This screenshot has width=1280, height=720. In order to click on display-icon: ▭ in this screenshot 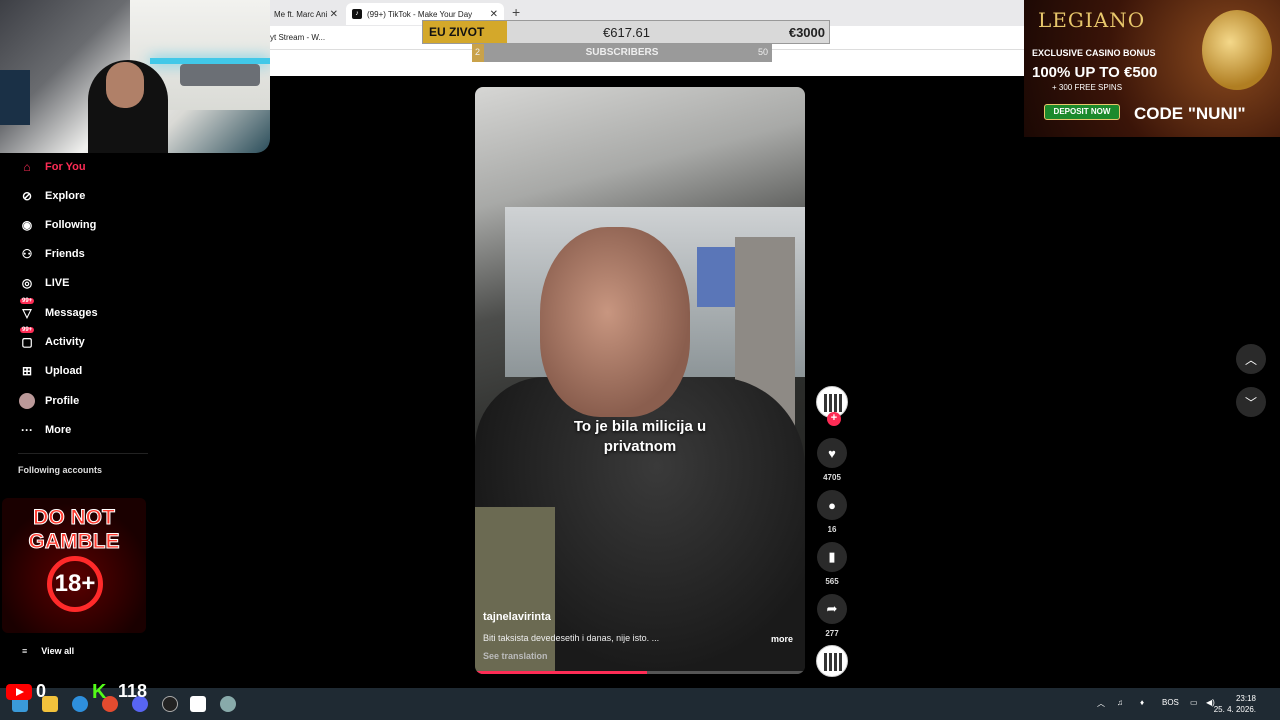, I will do `click(1194, 702)`.